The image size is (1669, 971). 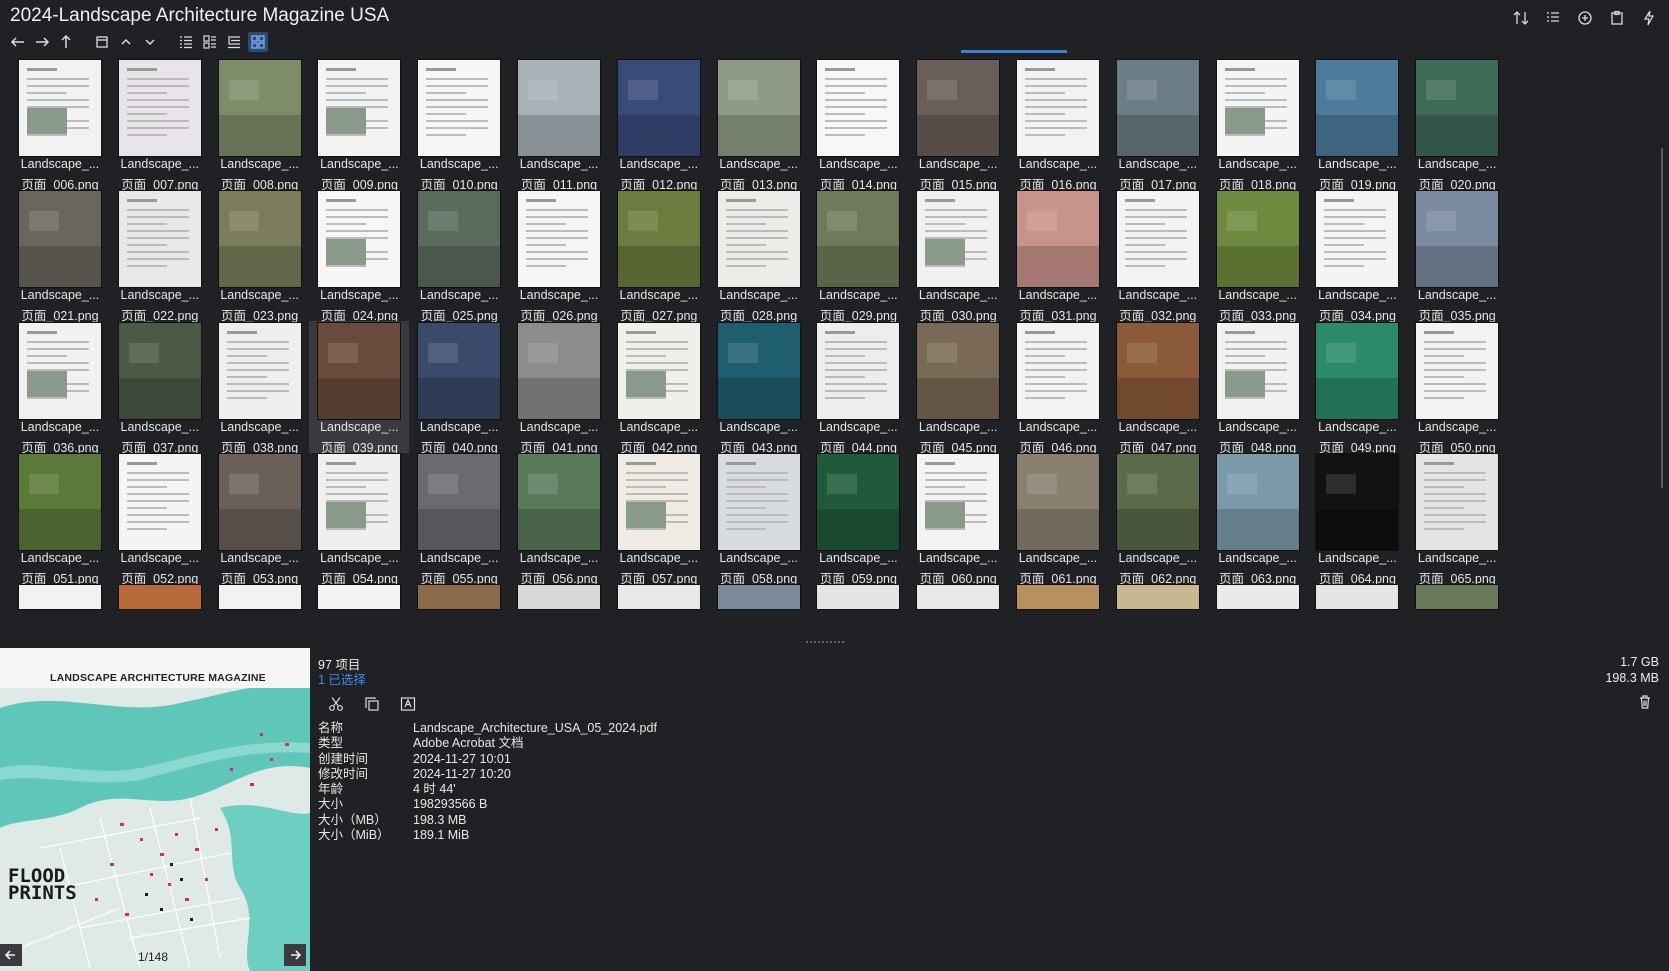 I want to click on file-tile: Landscape_... 页面_050.png, so click(x=1457, y=388).